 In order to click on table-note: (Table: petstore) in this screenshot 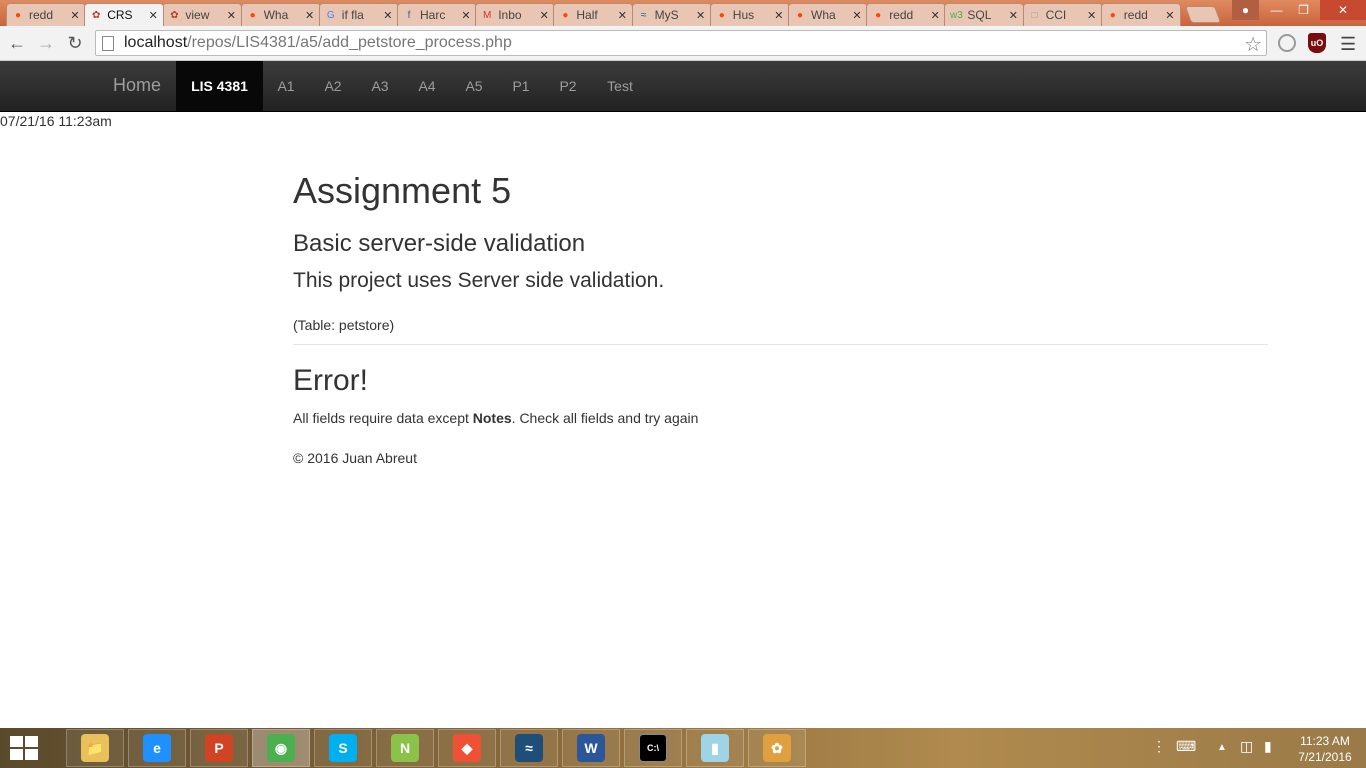, I will do `click(344, 325)`.